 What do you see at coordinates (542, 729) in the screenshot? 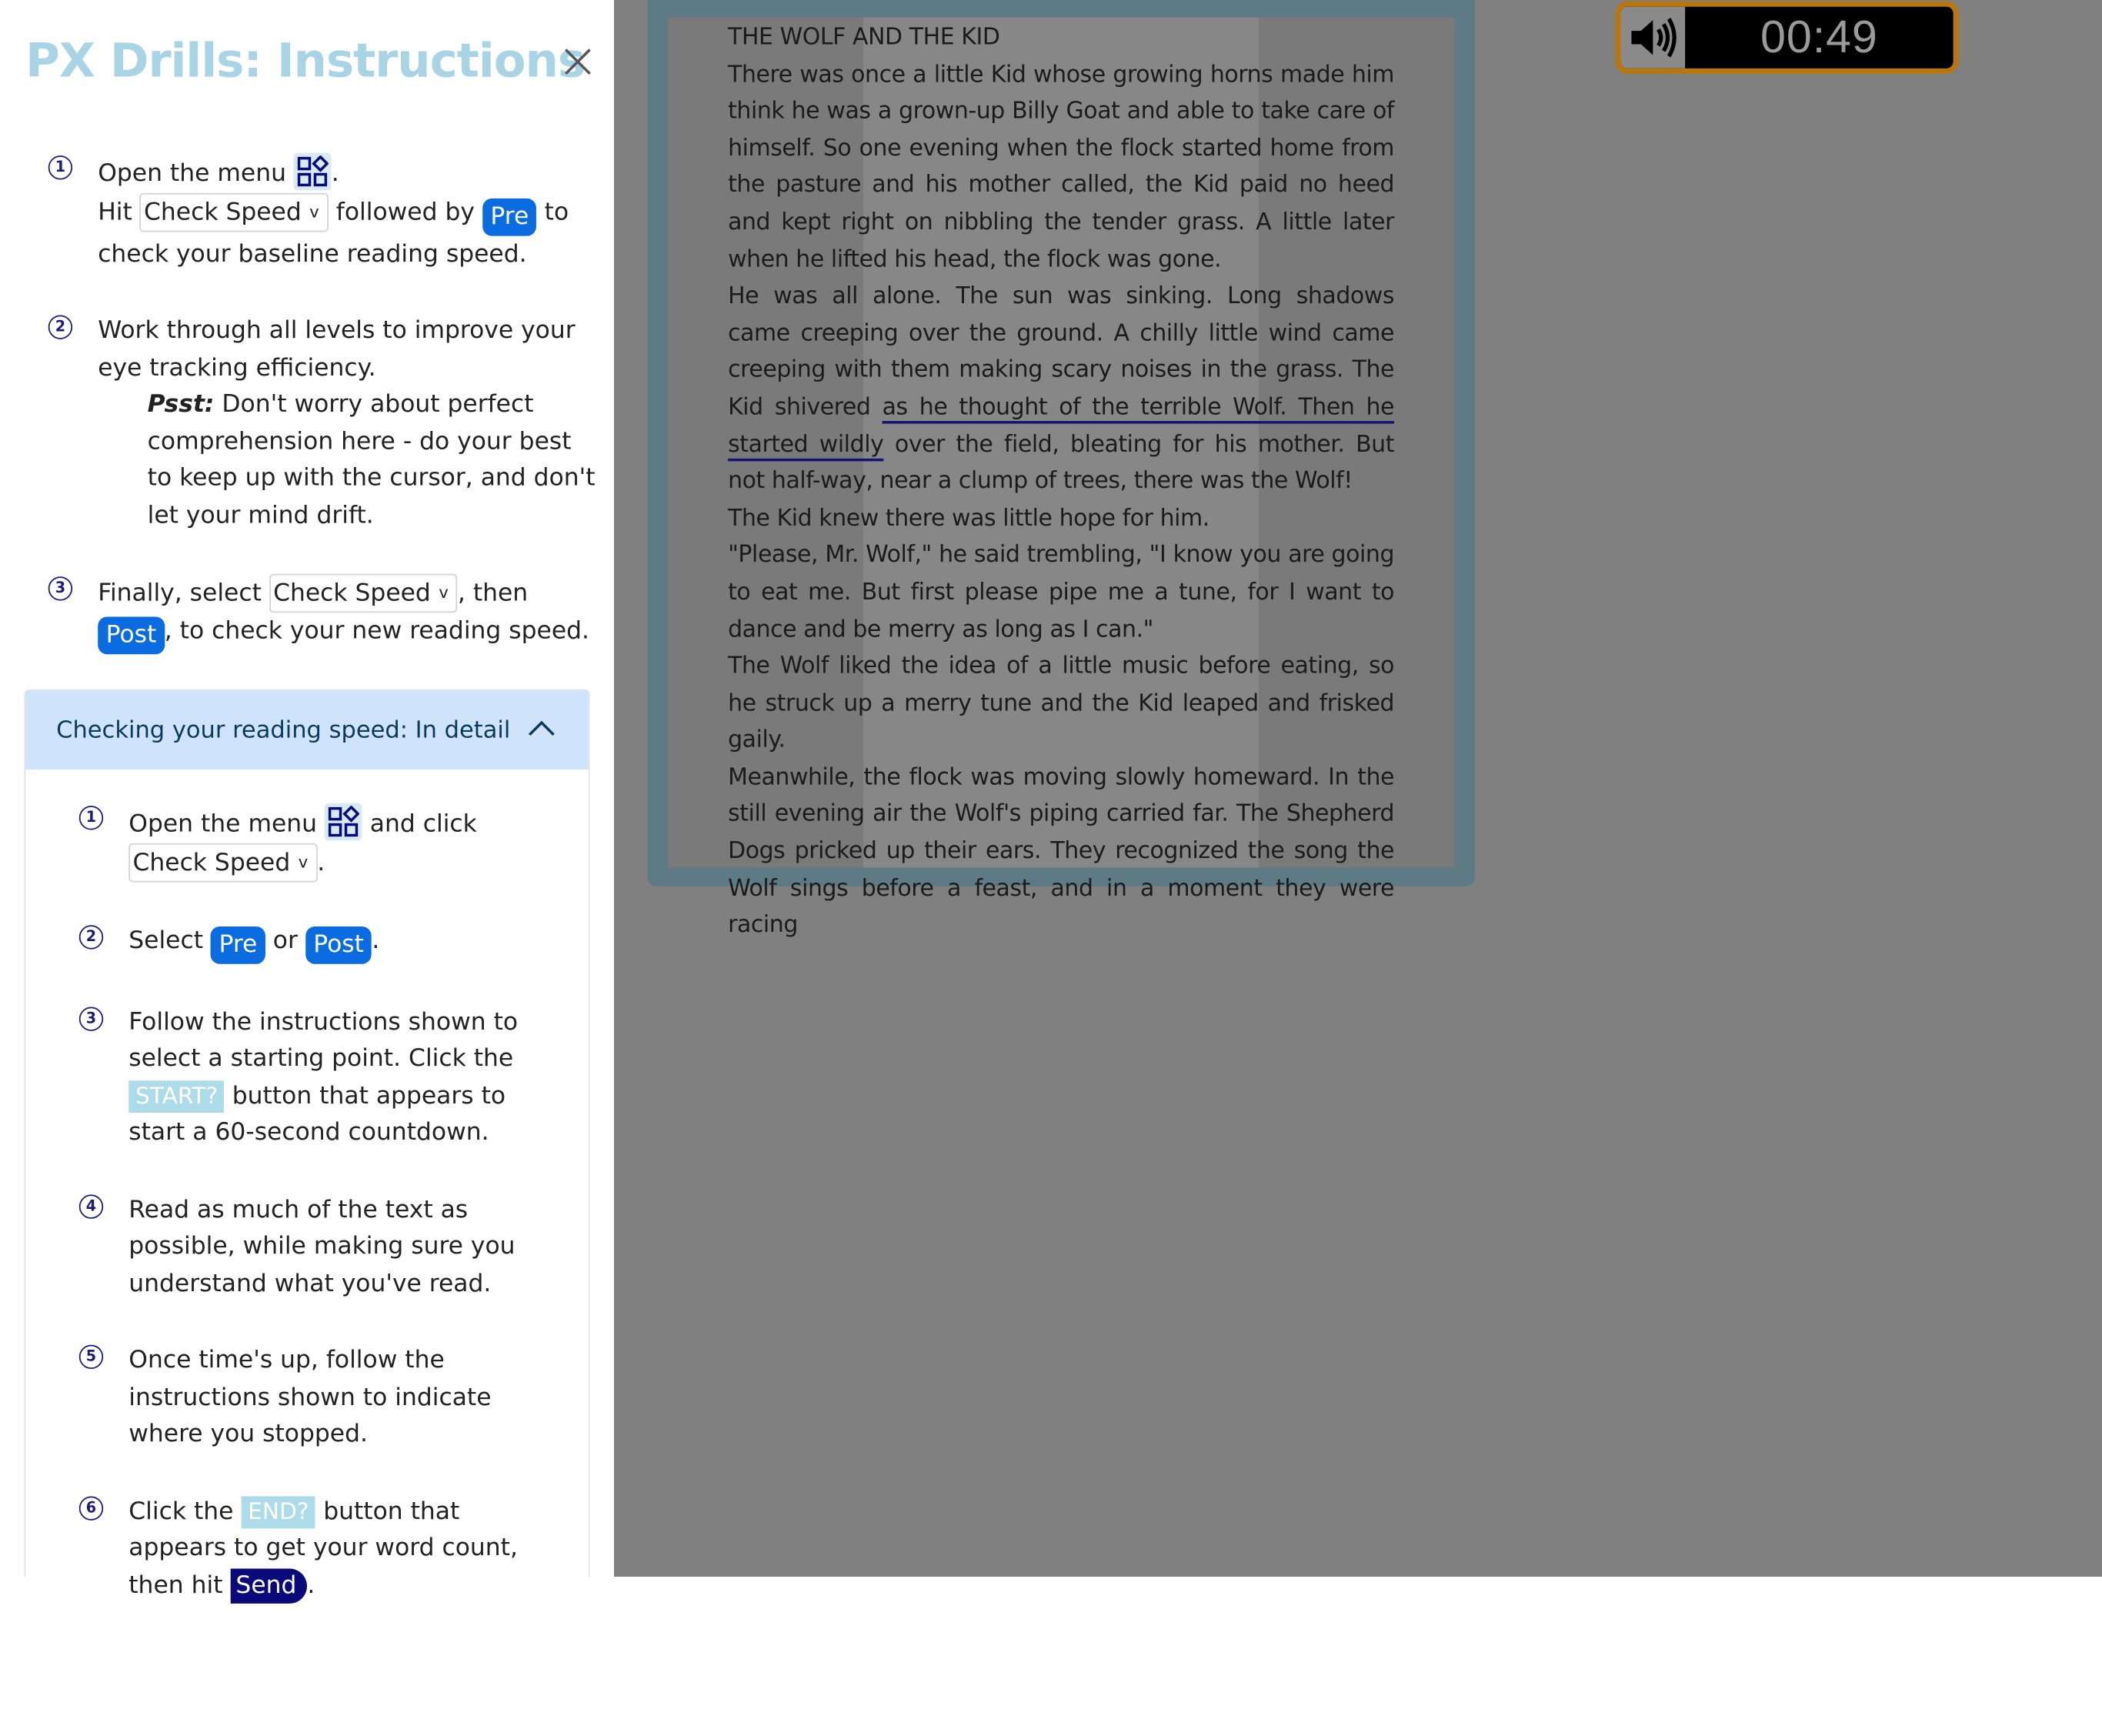
I see `chevron-up-icon` at bounding box center [542, 729].